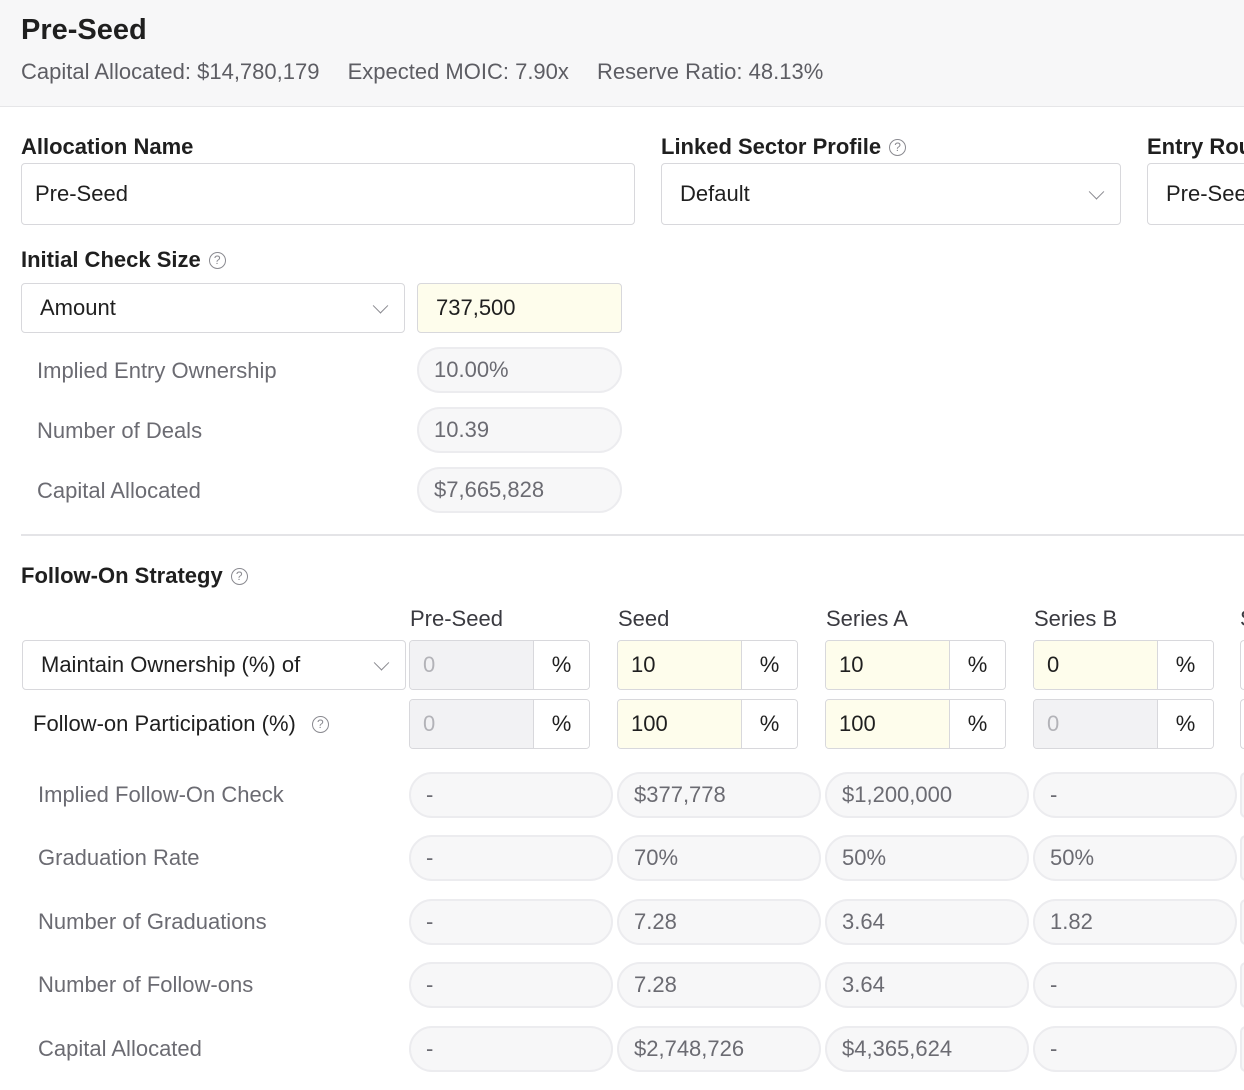 This screenshot has height=1090, width=1244. Describe the element at coordinates (119, 490) in the screenshot. I see `initial-capital-allocated-label: Capital Allocated` at that location.